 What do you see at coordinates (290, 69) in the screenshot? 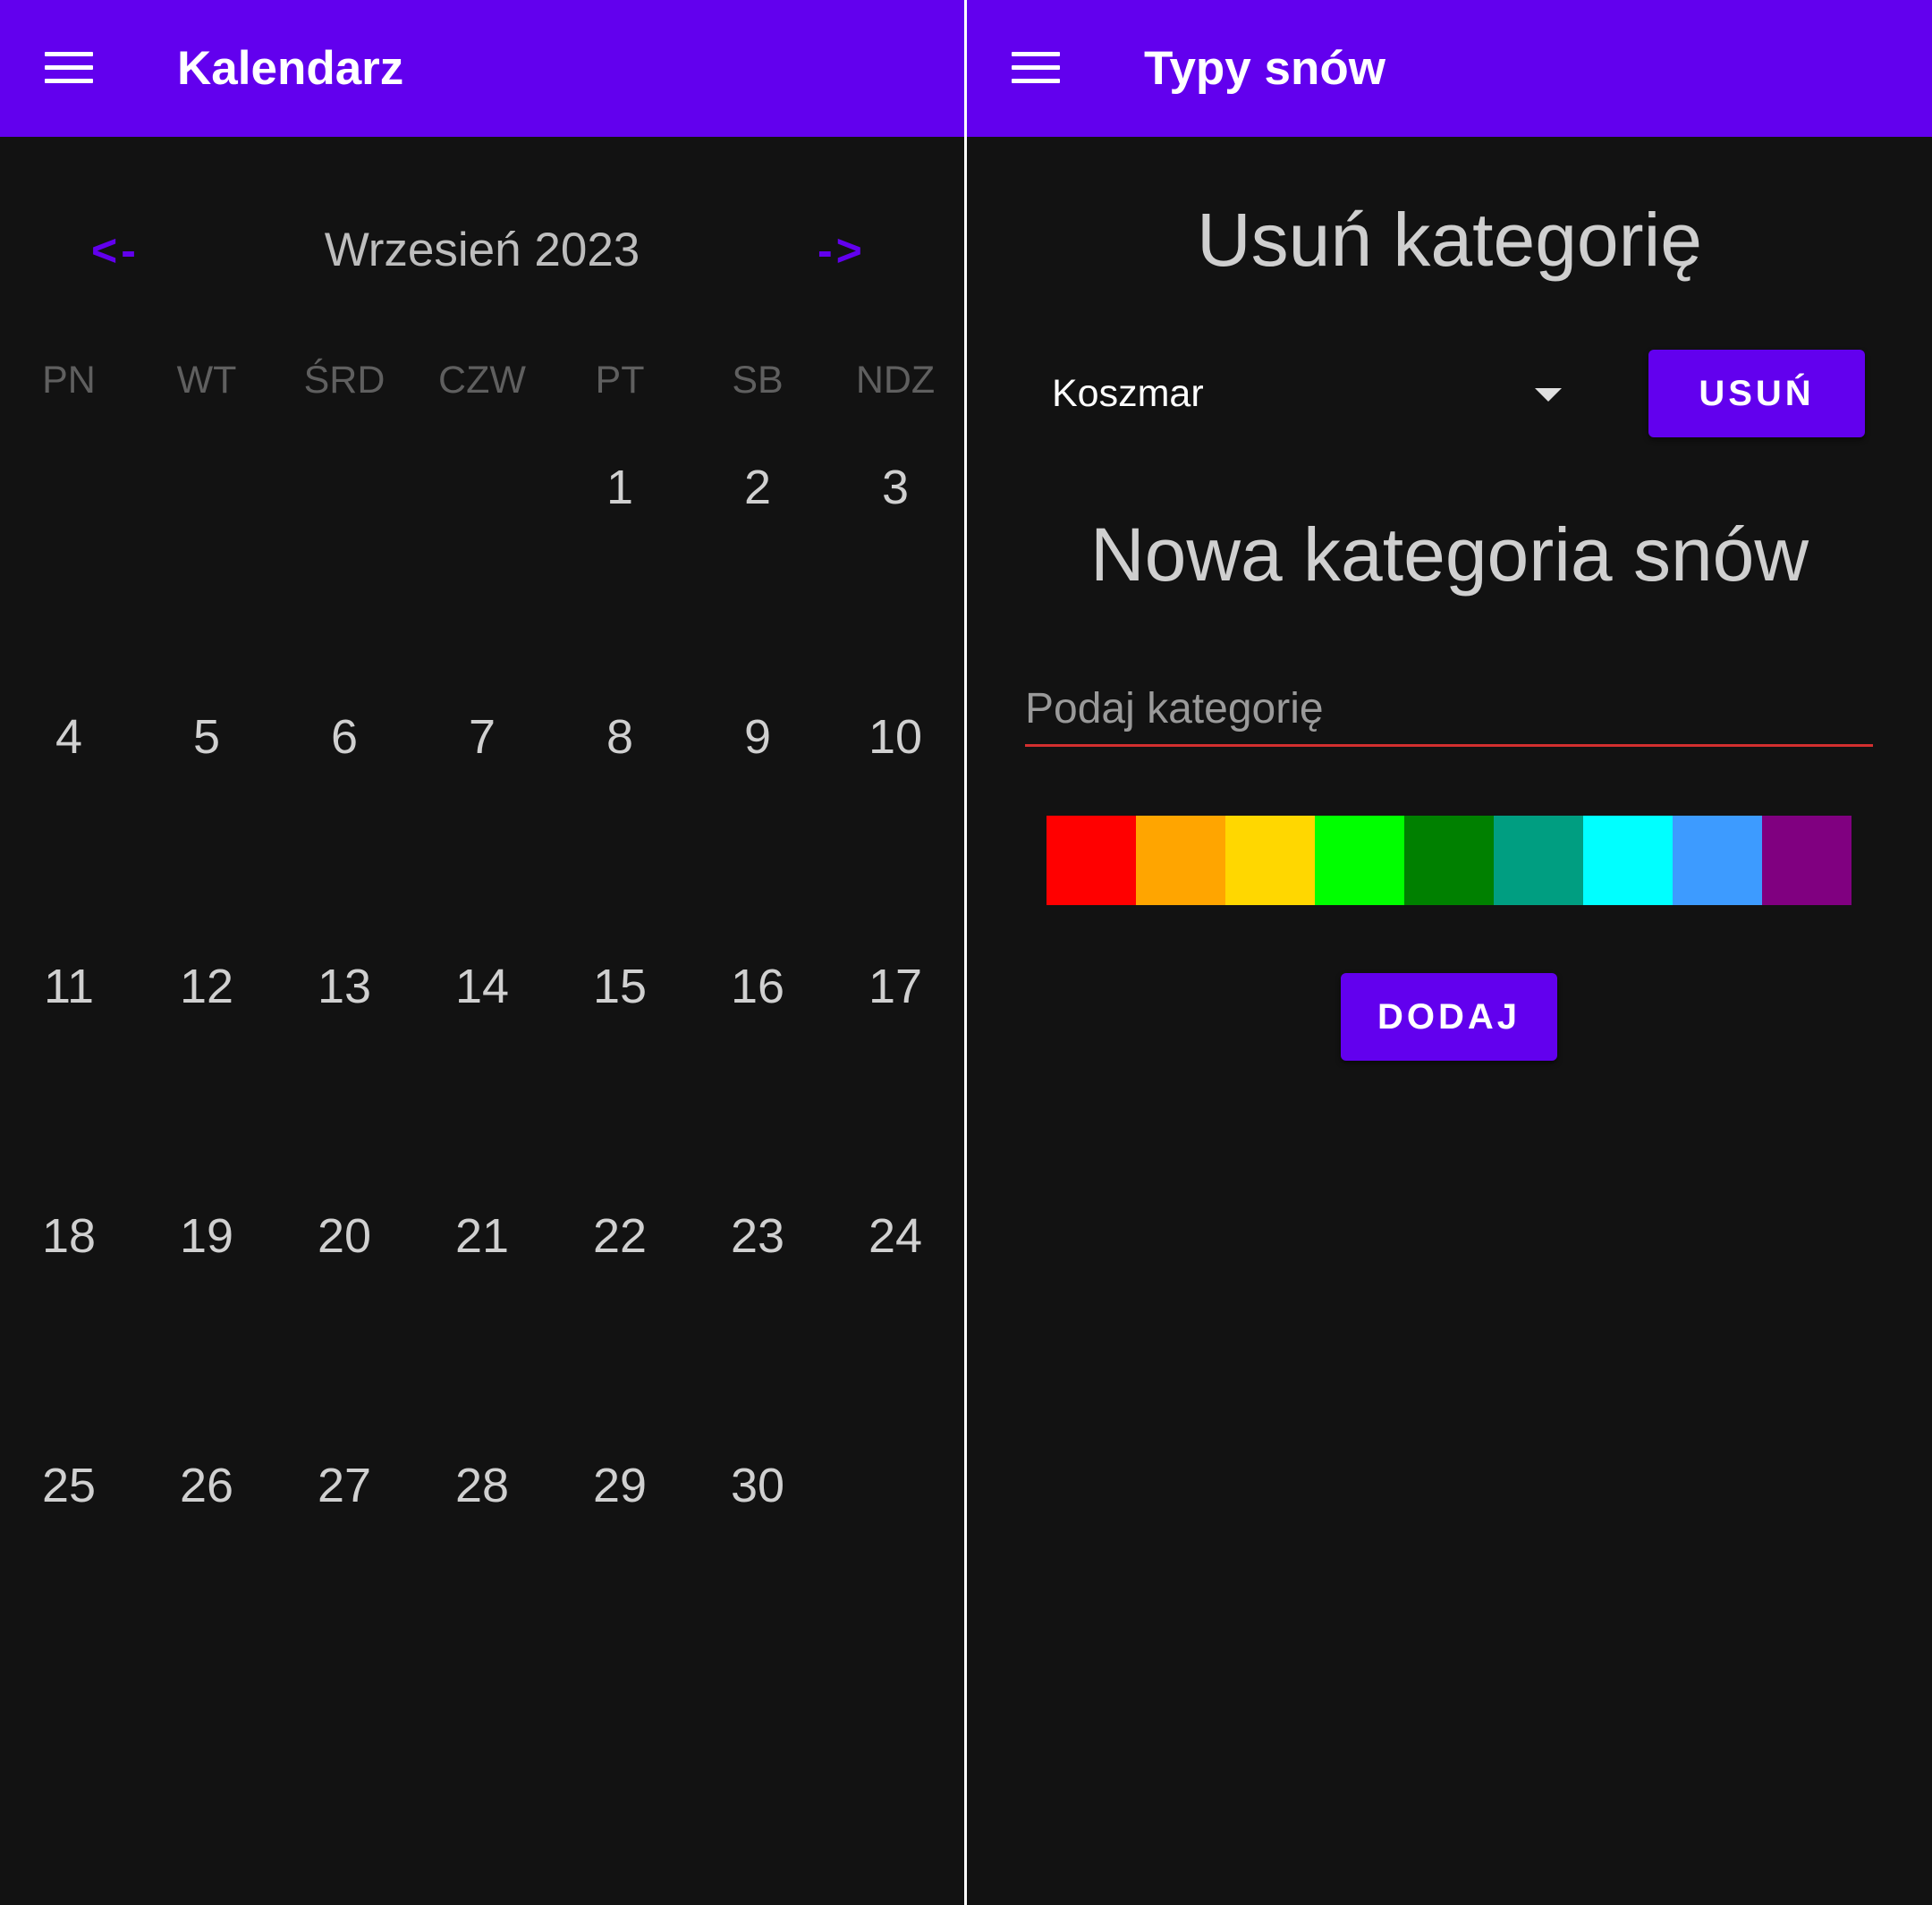
I see `calendar-title: Kalendarz` at bounding box center [290, 69].